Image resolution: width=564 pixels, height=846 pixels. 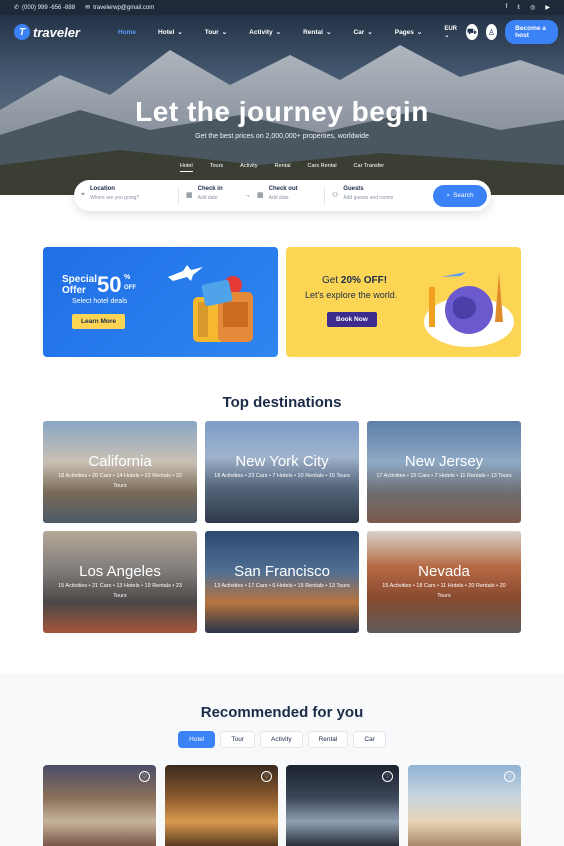 I want to click on promo-heading: Special Offer, so click(x=79, y=285).